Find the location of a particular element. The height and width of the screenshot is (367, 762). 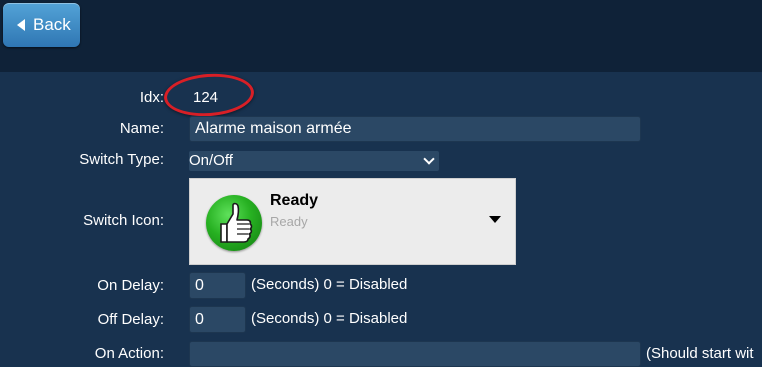

off-delay-label: Off Delay: is located at coordinates (130, 319).